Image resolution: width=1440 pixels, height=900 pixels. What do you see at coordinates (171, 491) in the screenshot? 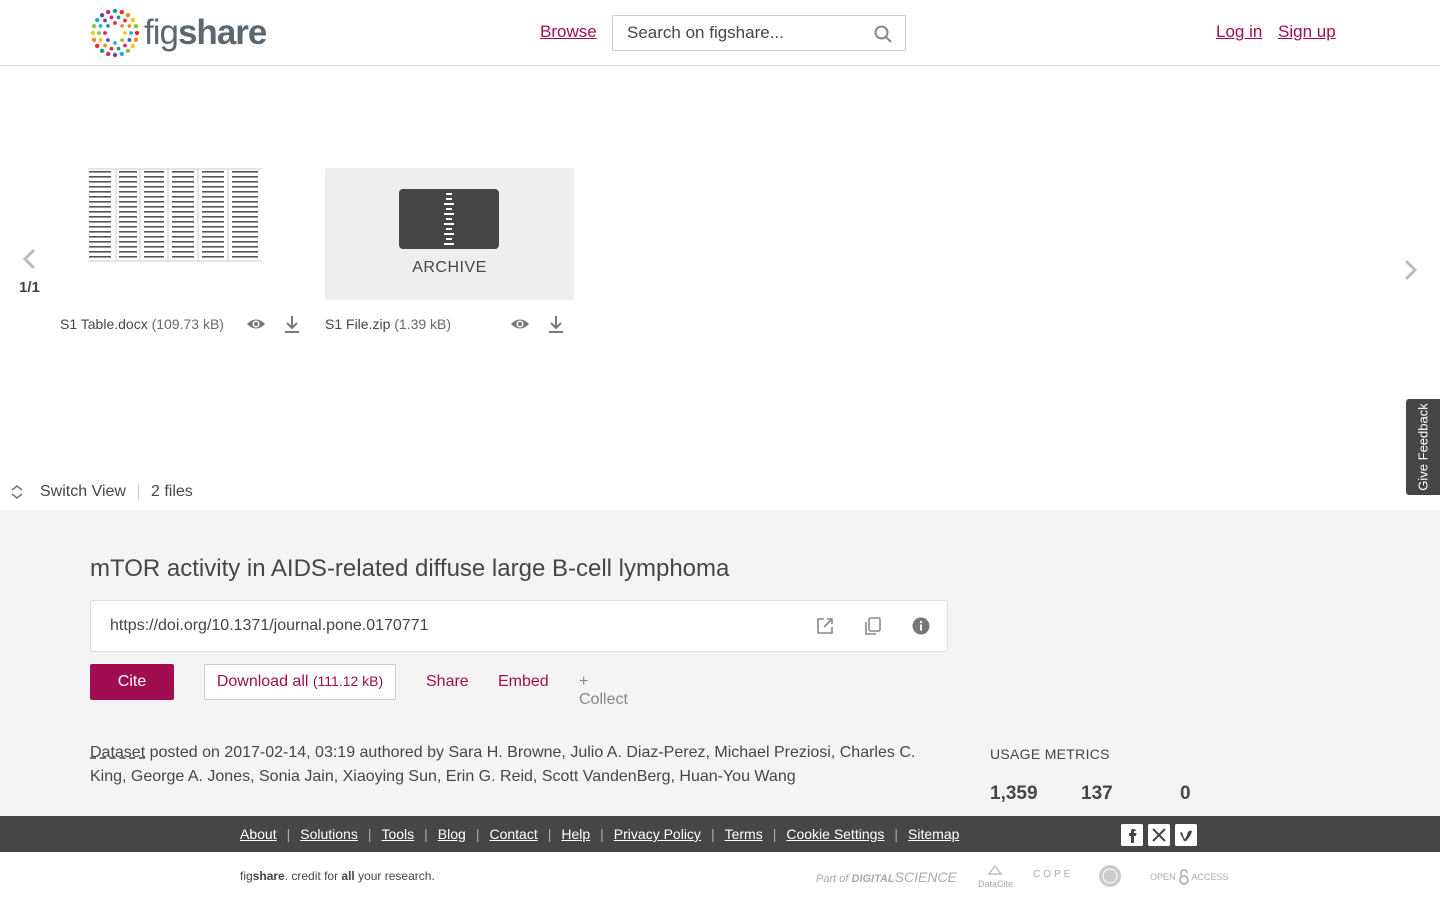
I see `file-count: 2 files` at bounding box center [171, 491].